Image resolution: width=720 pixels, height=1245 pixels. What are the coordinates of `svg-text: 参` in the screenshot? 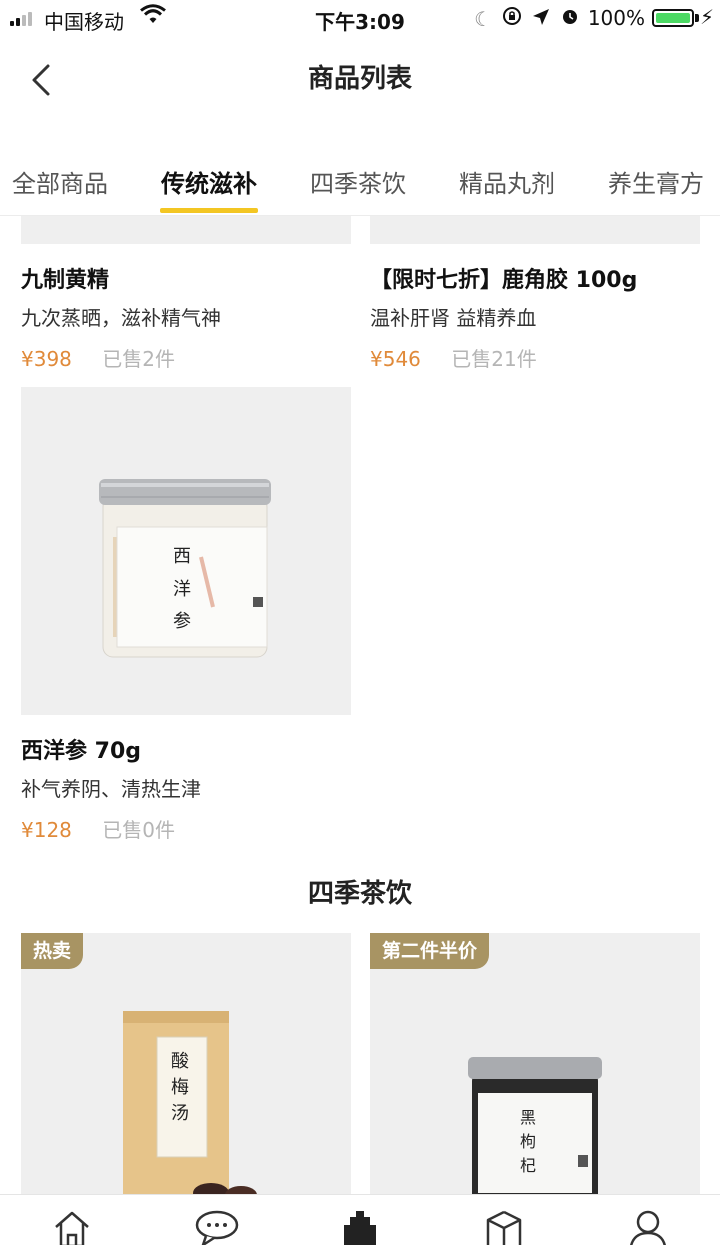 It's located at (182, 621).